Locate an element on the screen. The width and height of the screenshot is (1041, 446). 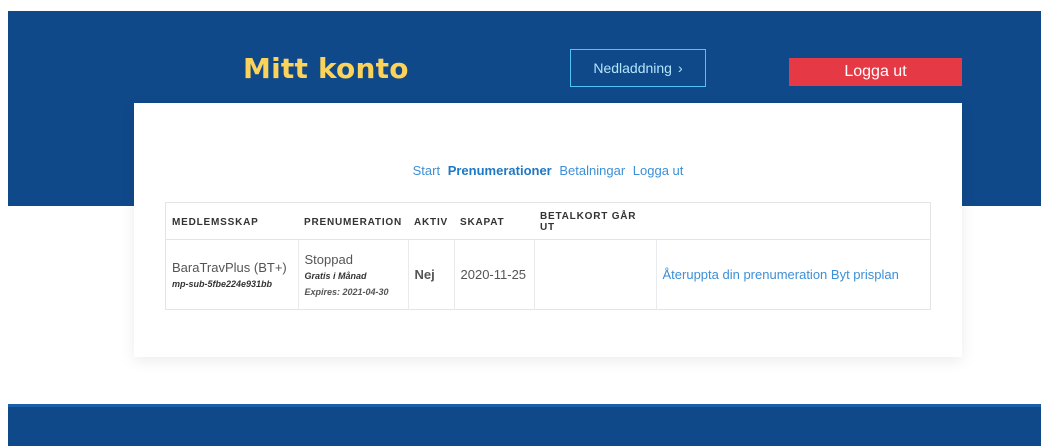
column-header-subscription: PRENUMERATION is located at coordinates (353, 221).